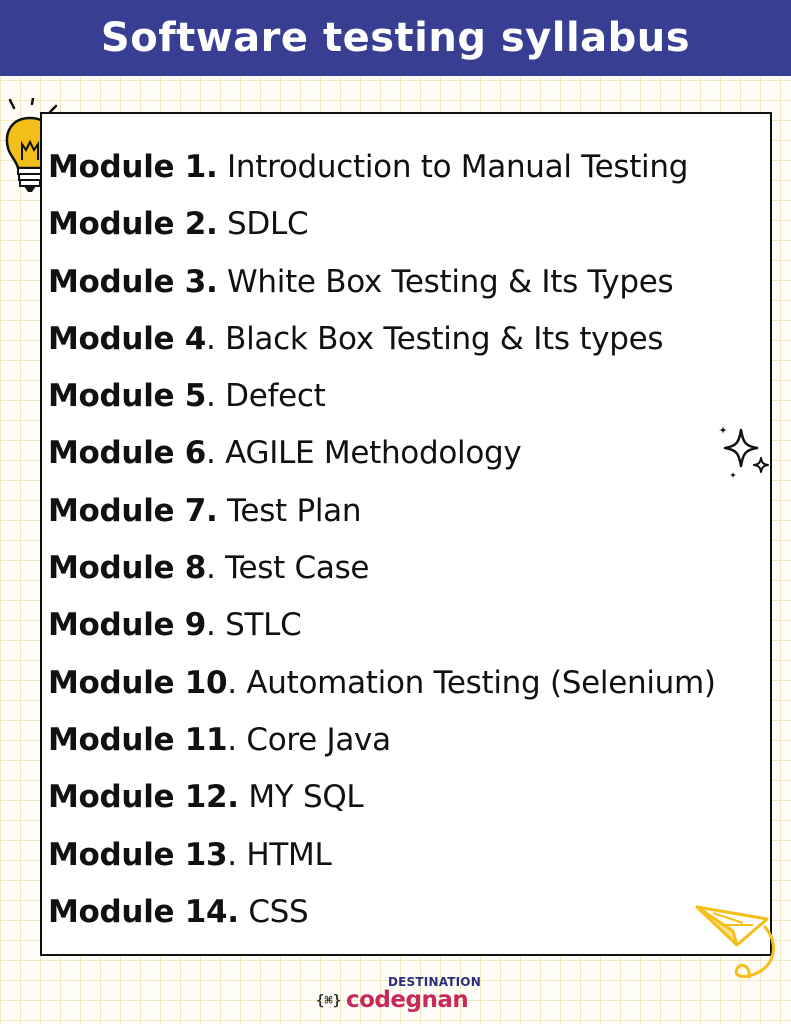  What do you see at coordinates (127, 396) in the screenshot?
I see `module-label: Module 5` at bounding box center [127, 396].